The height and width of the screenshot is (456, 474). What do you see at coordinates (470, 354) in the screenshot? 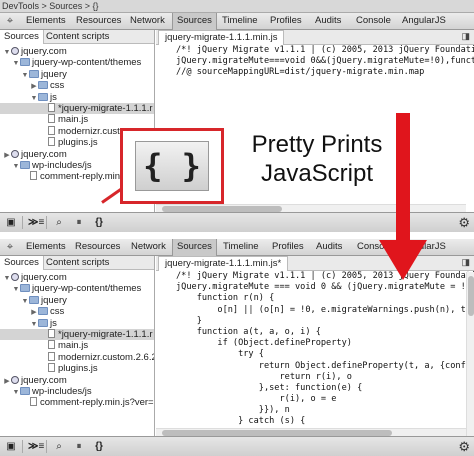
I see `vertical-scrollbar` at bounding box center [470, 354].